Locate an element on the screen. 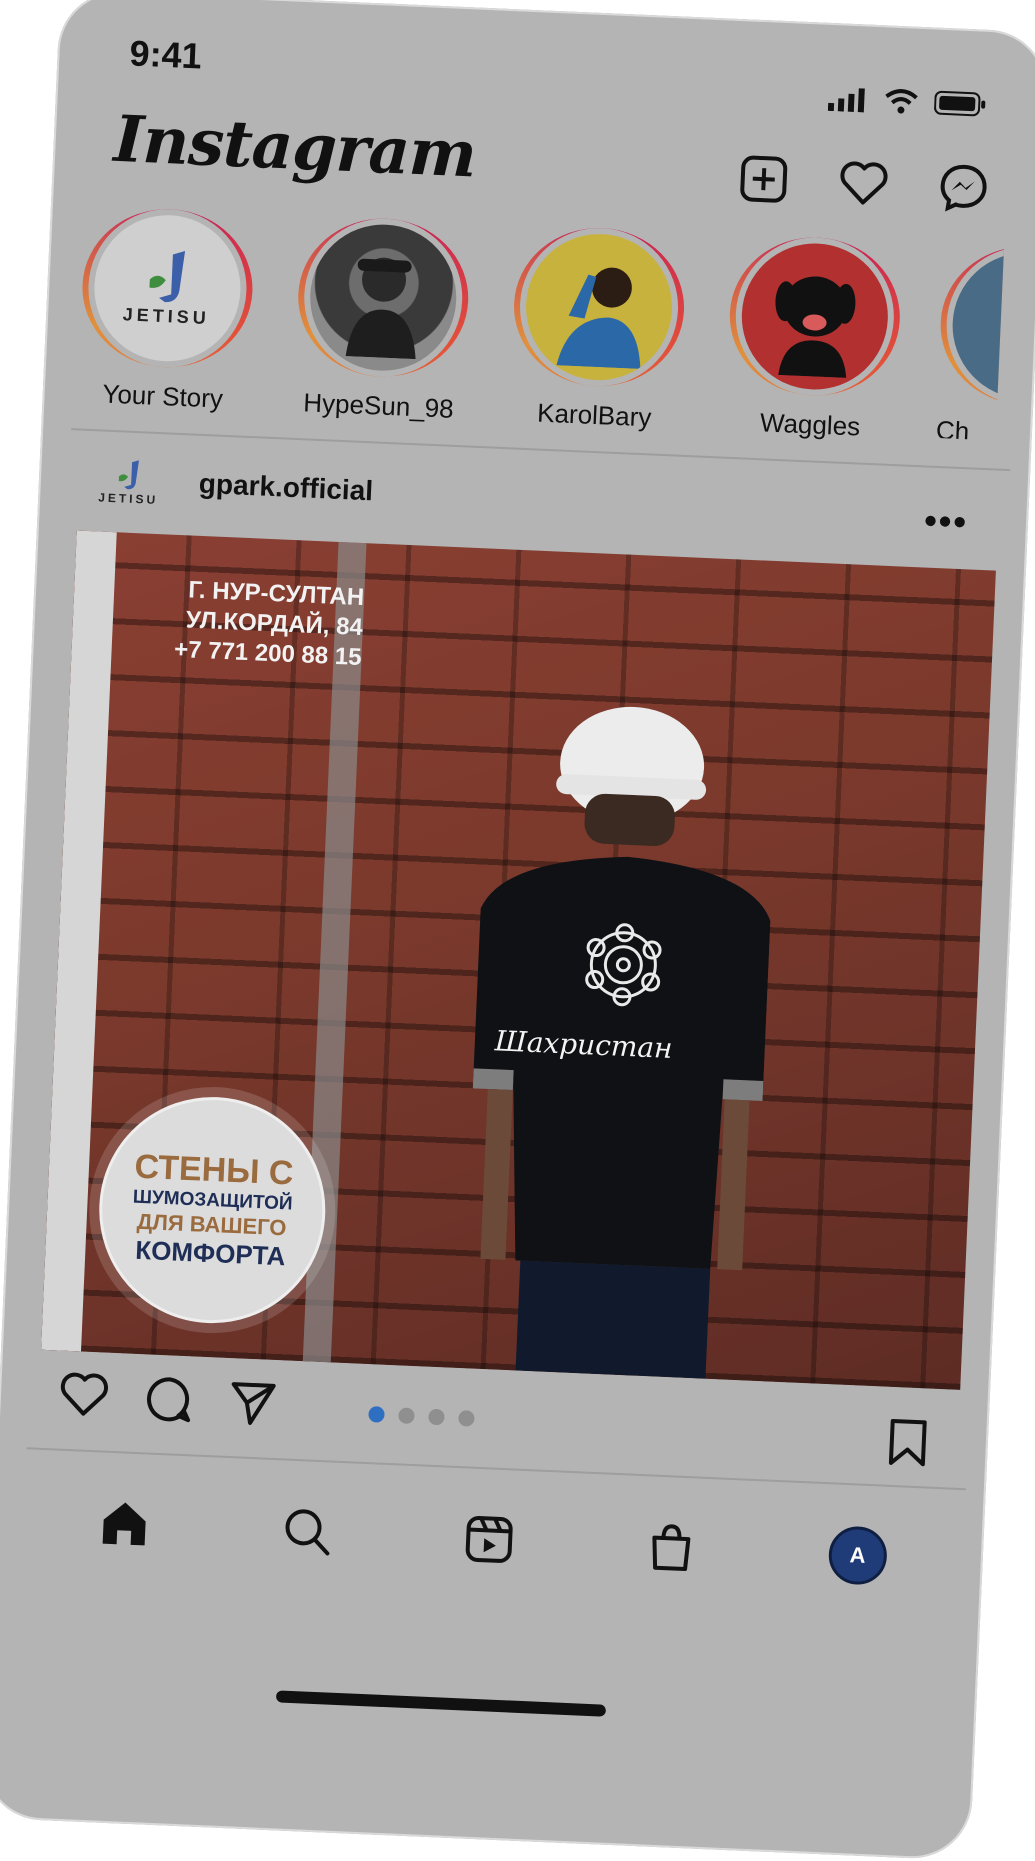 This screenshot has width=1035, height=1861. status-icons is located at coordinates (907, 101).